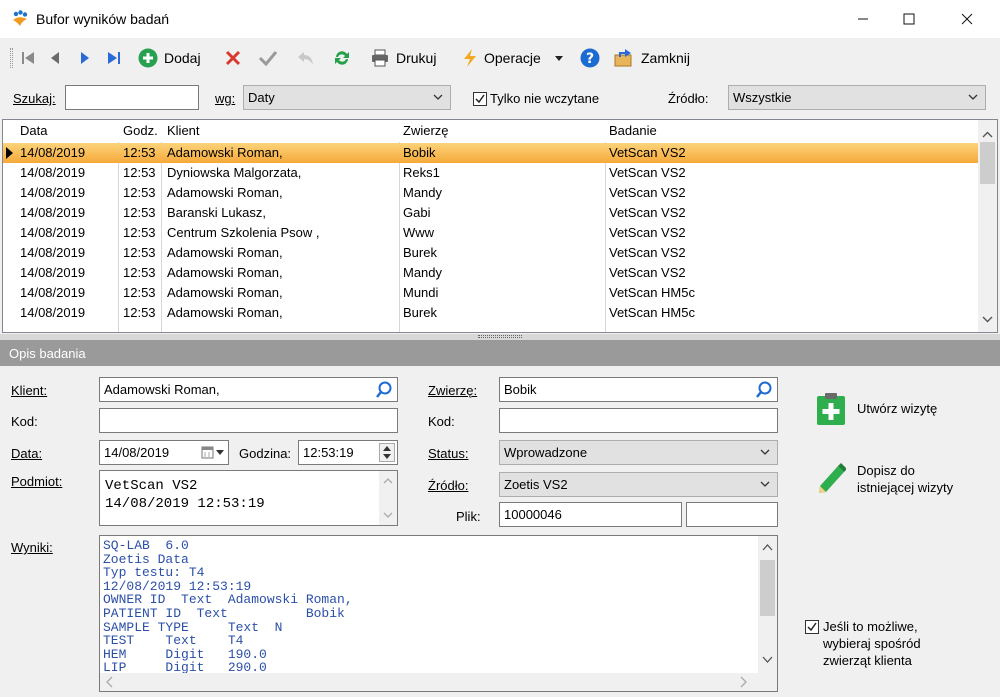 The width and height of the screenshot is (1000, 697). Describe the element at coordinates (234, 172) in the screenshot. I see `cell-client: Dyniowska Malgorzata,` at that location.